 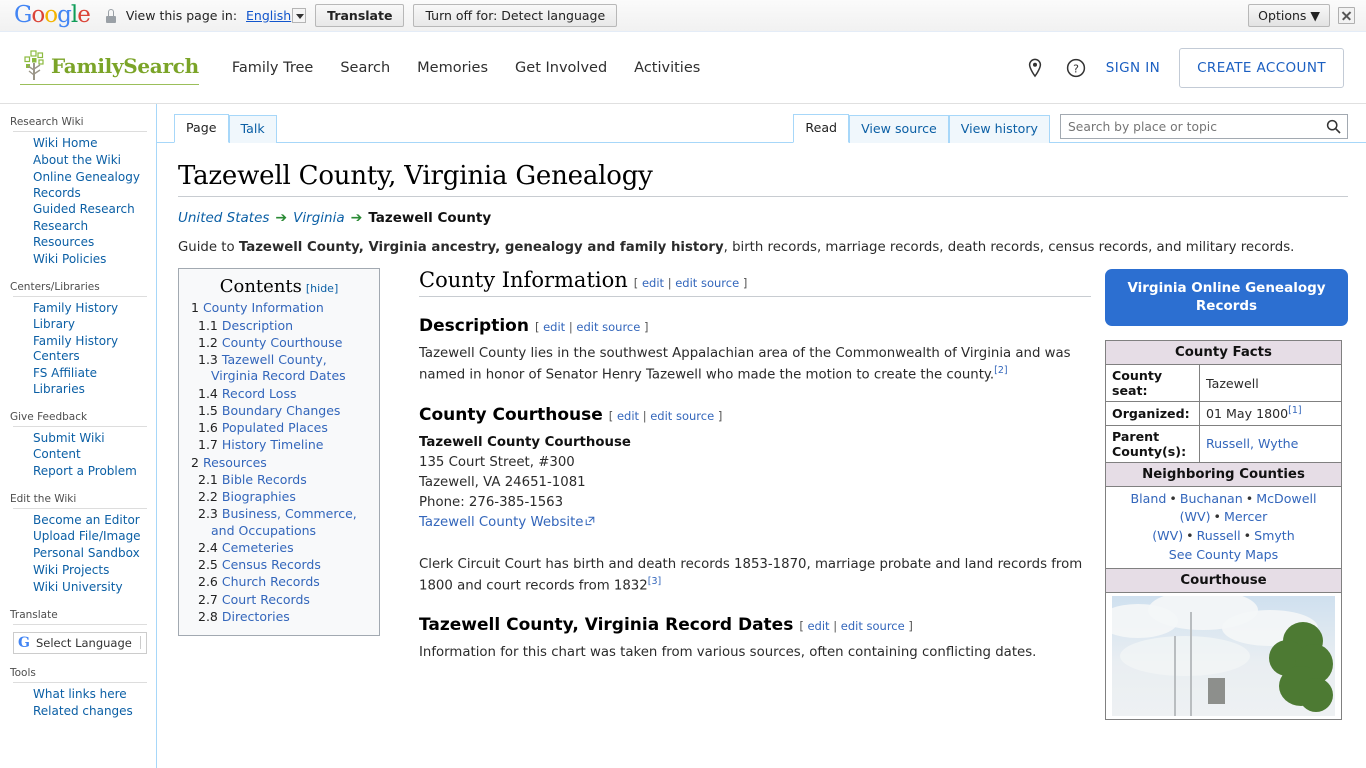 What do you see at coordinates (80, 694) in the screenshot?
I see `sidebar-item-what-links-here: What links here` at bounding box center [80, 694].